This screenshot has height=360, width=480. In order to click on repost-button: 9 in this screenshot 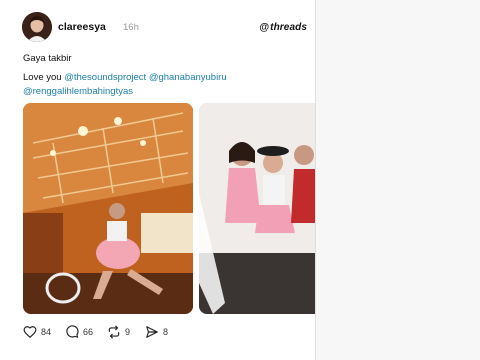, I will do `click(118, 332)`.